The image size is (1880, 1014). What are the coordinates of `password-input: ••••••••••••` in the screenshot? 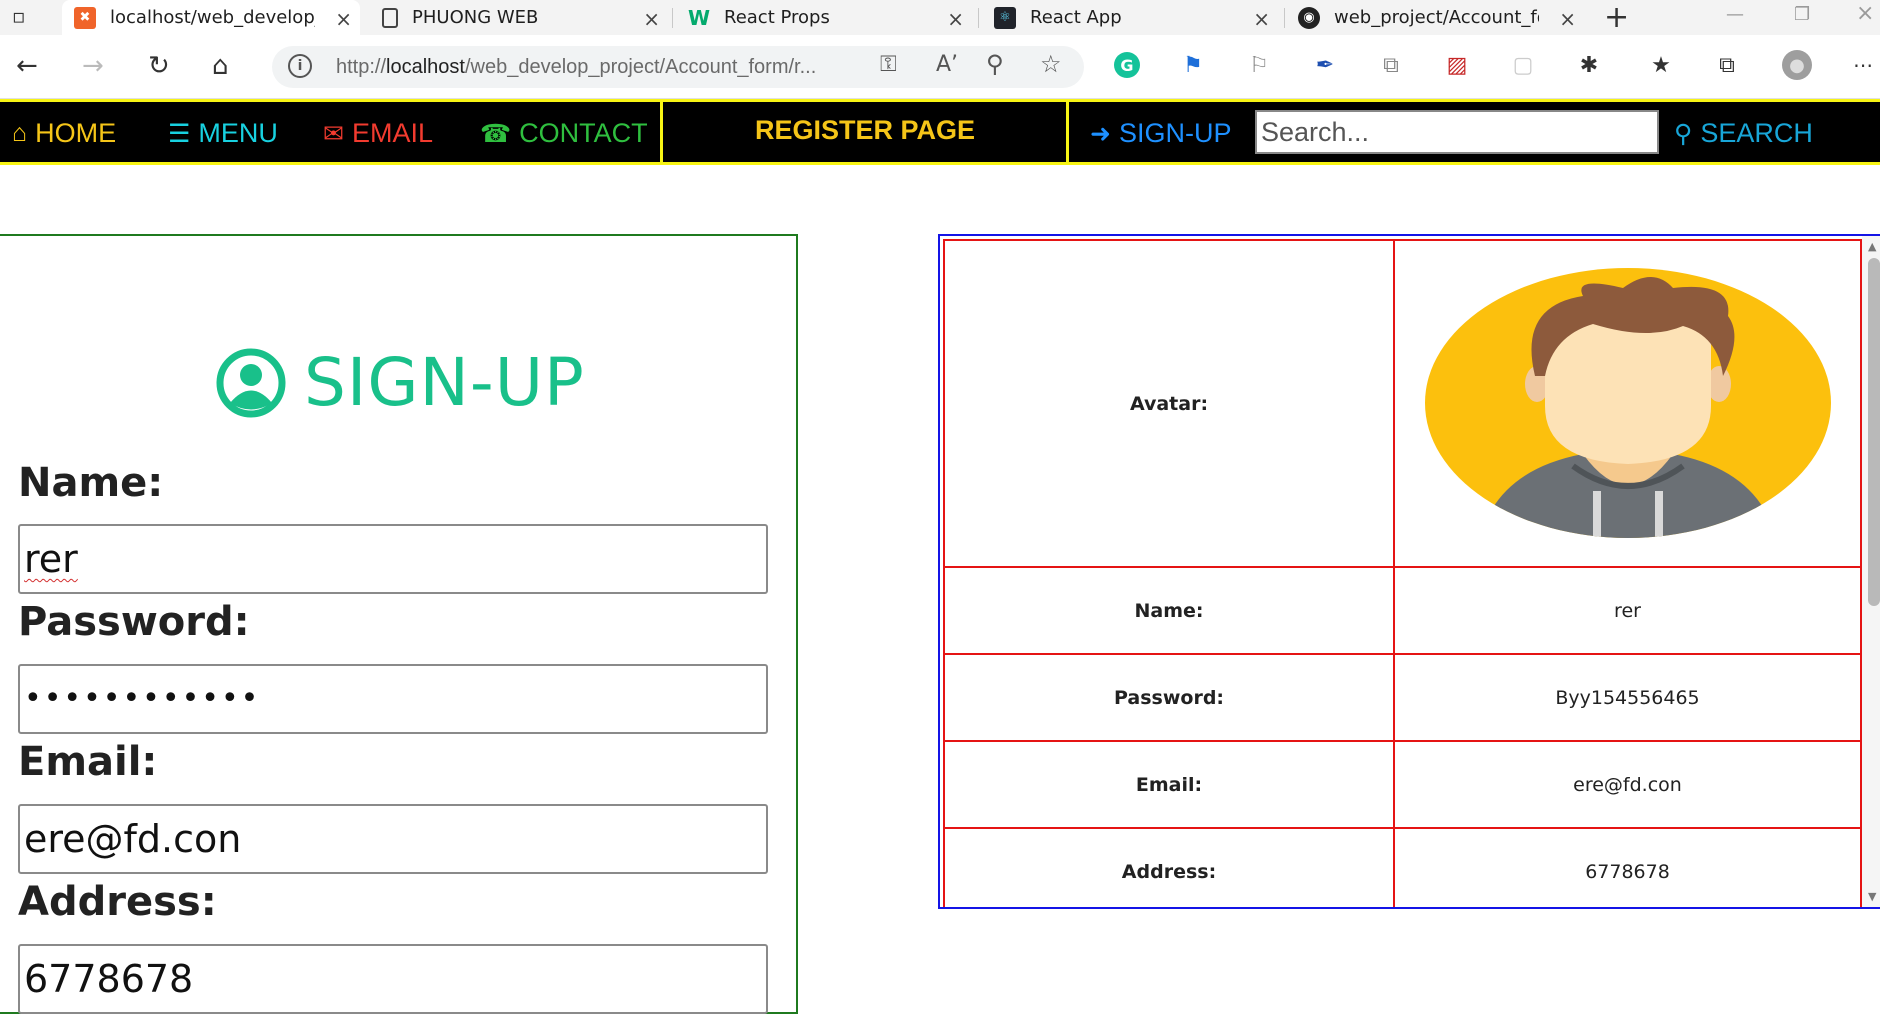 It's located at (393, 699).